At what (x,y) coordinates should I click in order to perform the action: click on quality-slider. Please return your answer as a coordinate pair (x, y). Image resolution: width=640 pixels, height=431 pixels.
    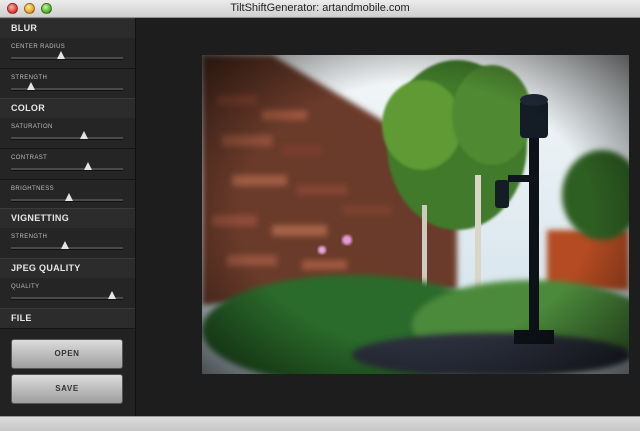
    Looking at the image, I should click on (67, 295).